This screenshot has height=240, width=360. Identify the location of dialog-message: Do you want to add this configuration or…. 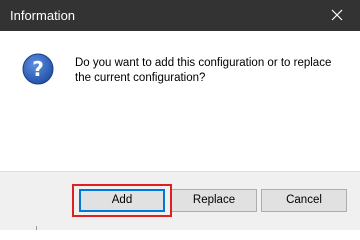
(203, 70).